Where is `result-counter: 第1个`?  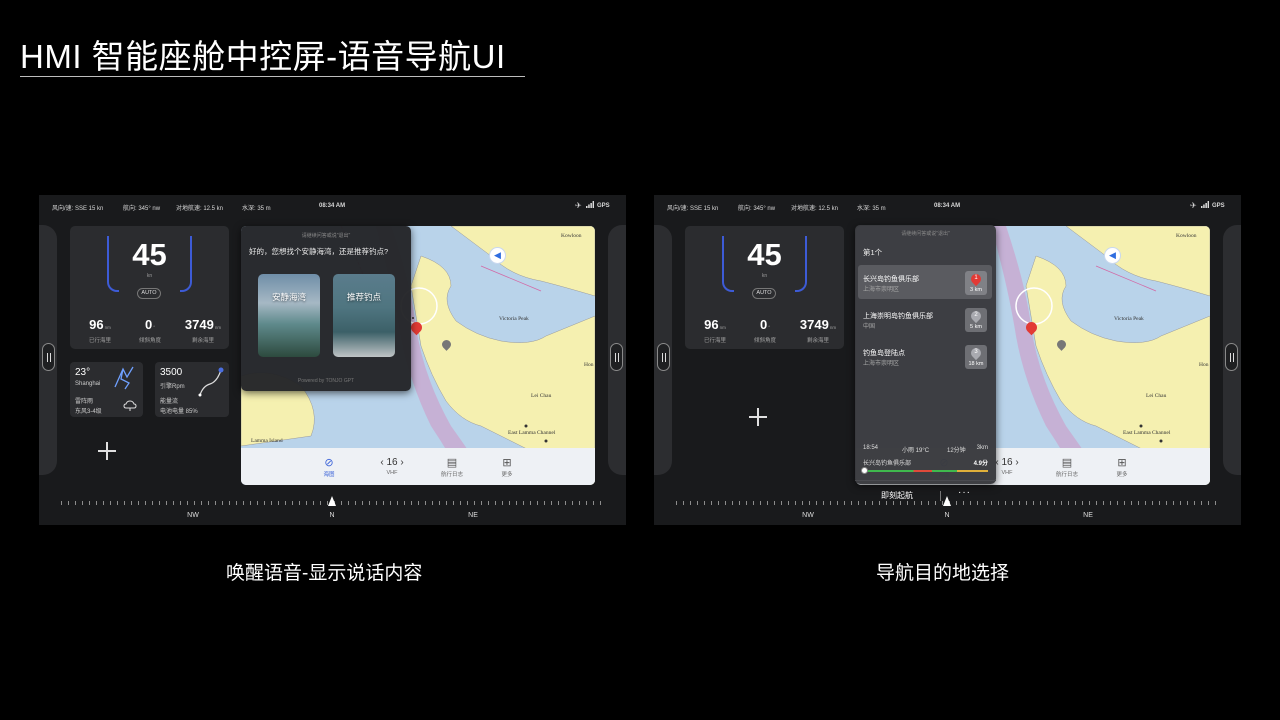
result-counter: 第1个 is located at coordinates (873, 252).